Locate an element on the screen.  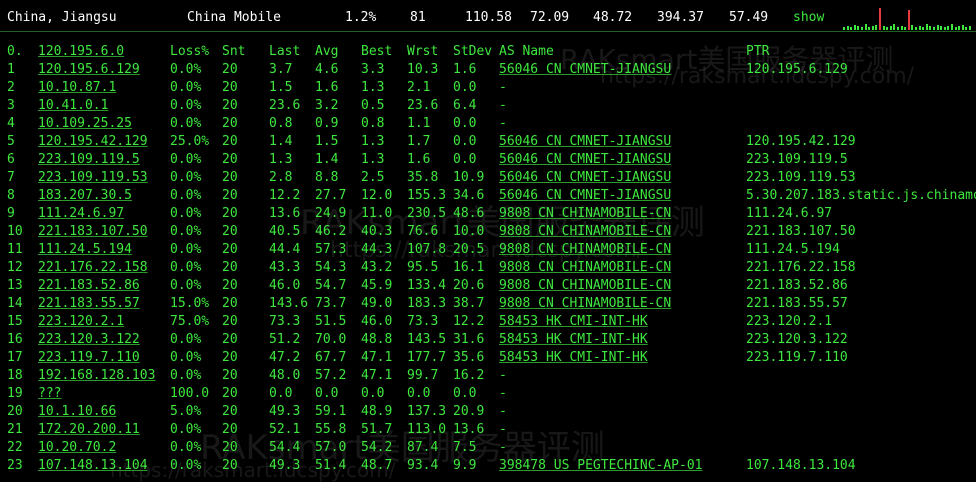
hop-best: 1.3 is located at coordinates (373, 159).